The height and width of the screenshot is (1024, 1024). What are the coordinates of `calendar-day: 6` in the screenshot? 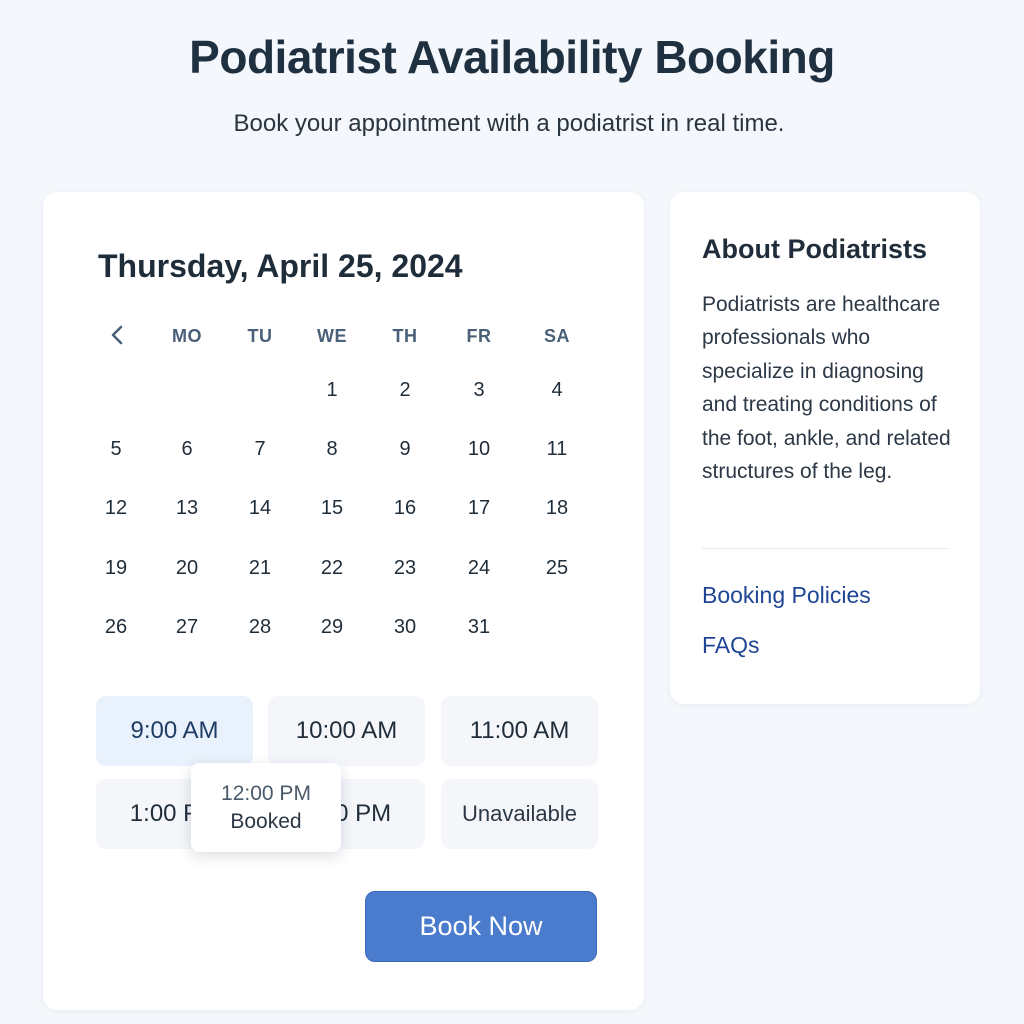 It's located at (187, 449).